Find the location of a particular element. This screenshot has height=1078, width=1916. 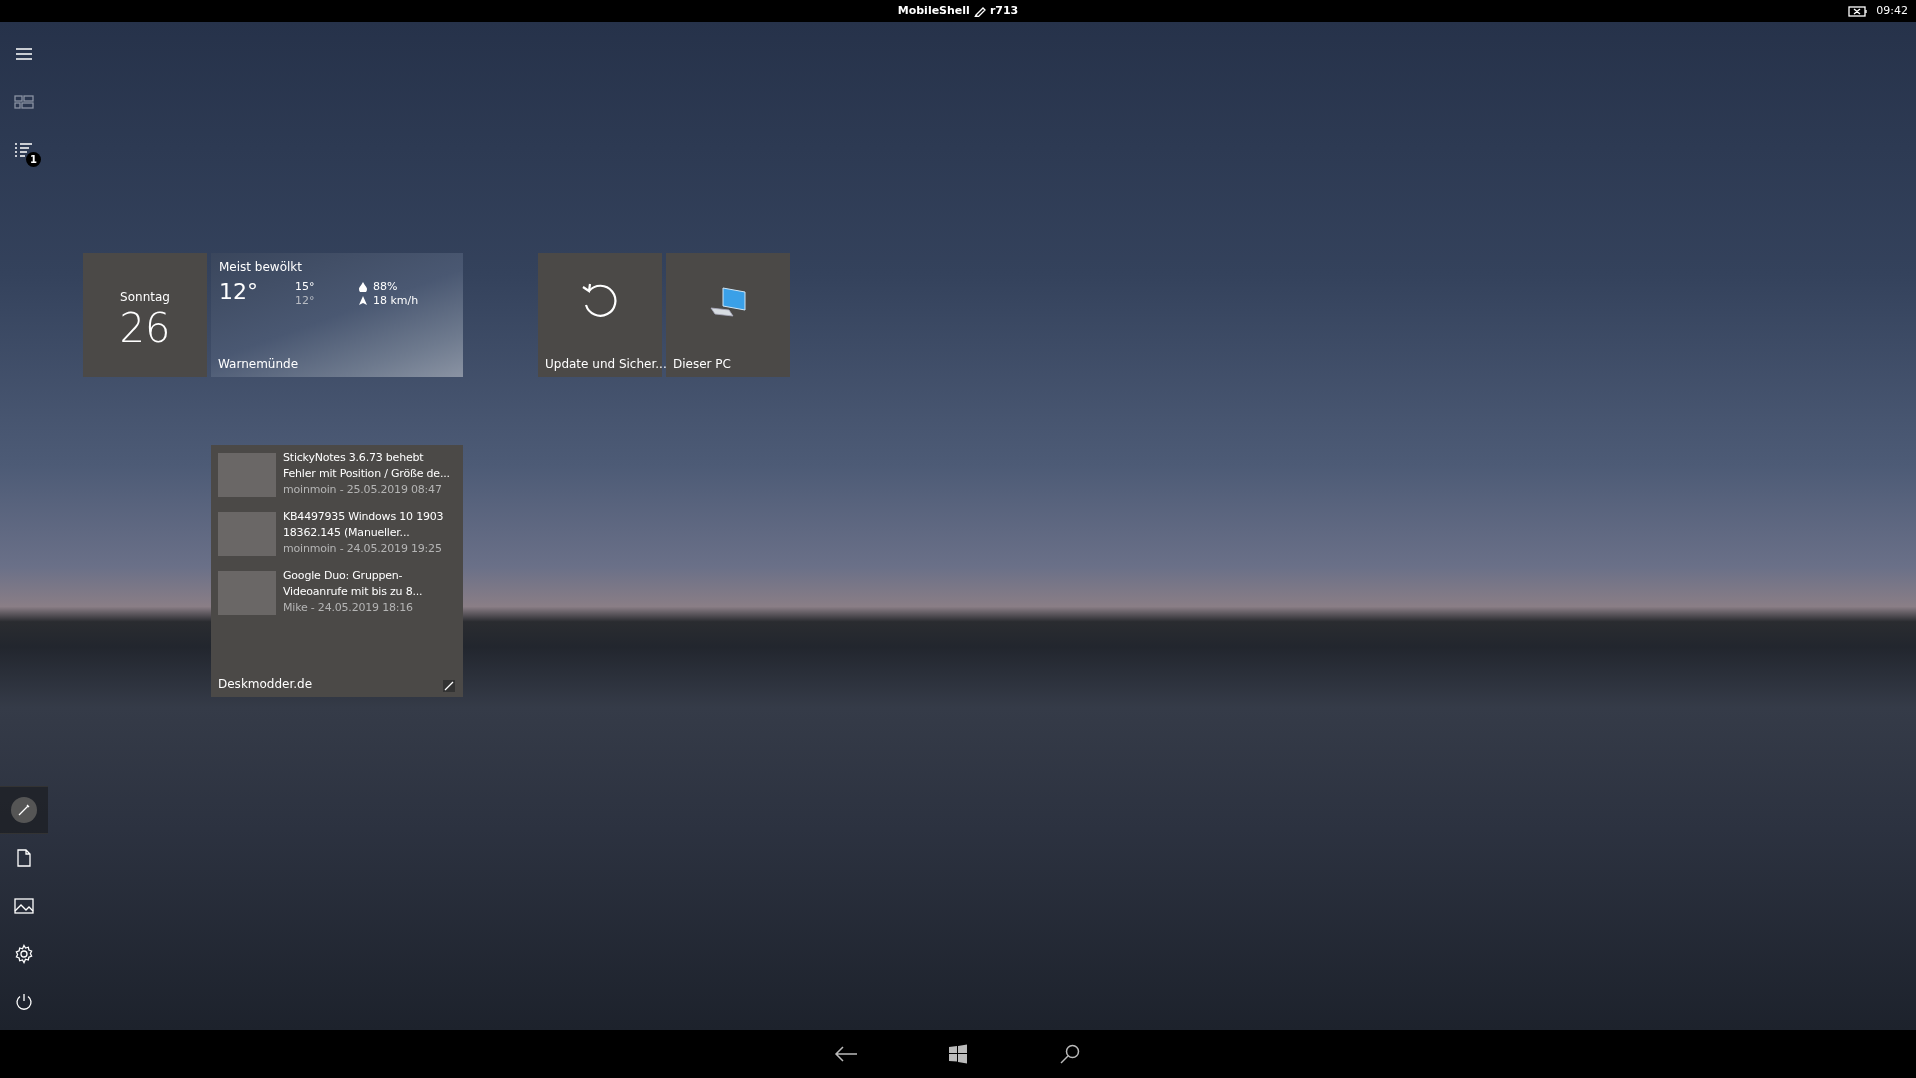

grid-icon is located at coordinates (24, 102).